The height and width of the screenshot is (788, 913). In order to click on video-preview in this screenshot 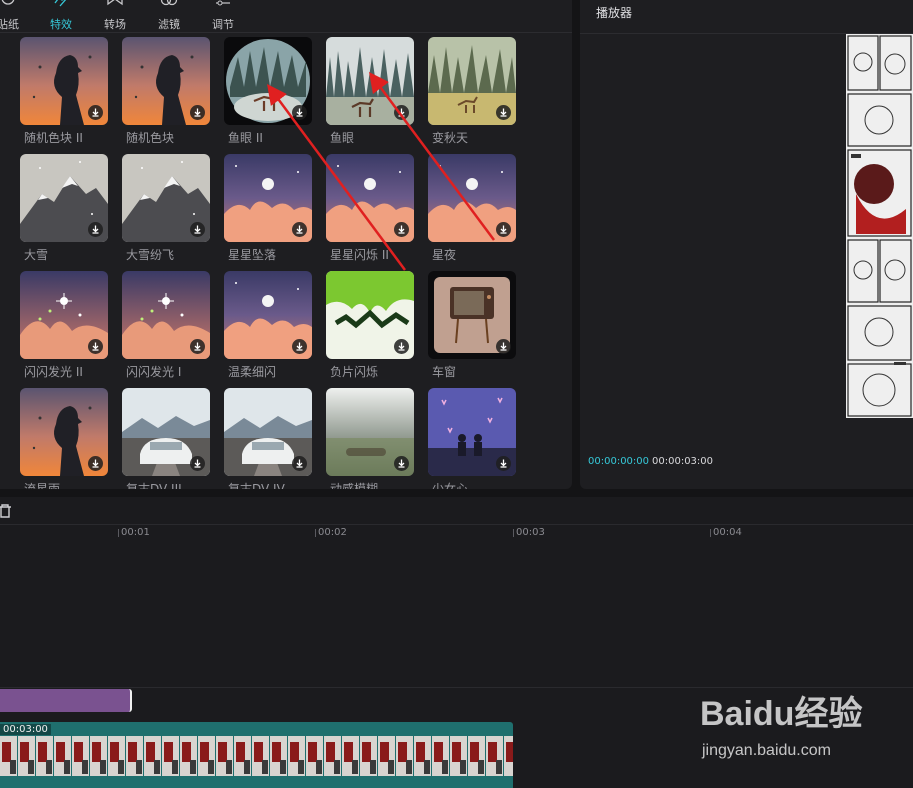, I will do `click(879, 226)`.